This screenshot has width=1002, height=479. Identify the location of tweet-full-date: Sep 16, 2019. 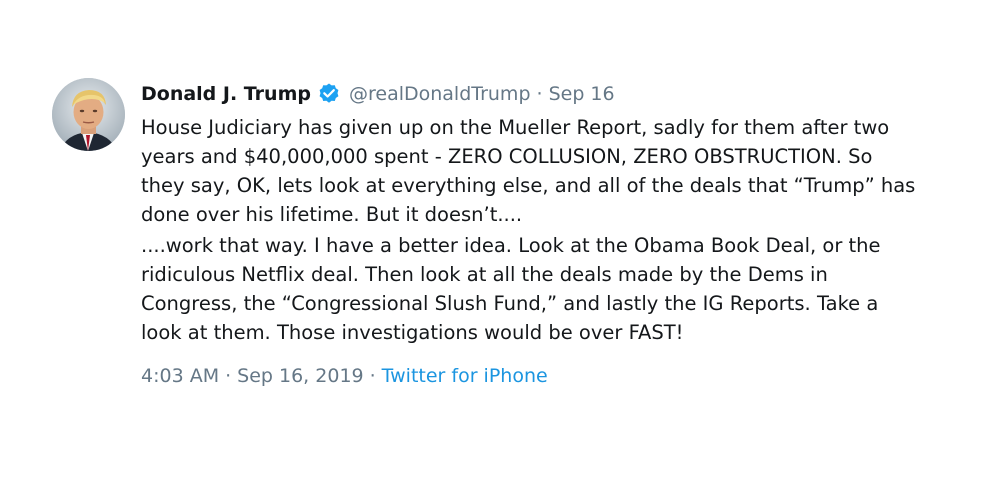
(300, 376).